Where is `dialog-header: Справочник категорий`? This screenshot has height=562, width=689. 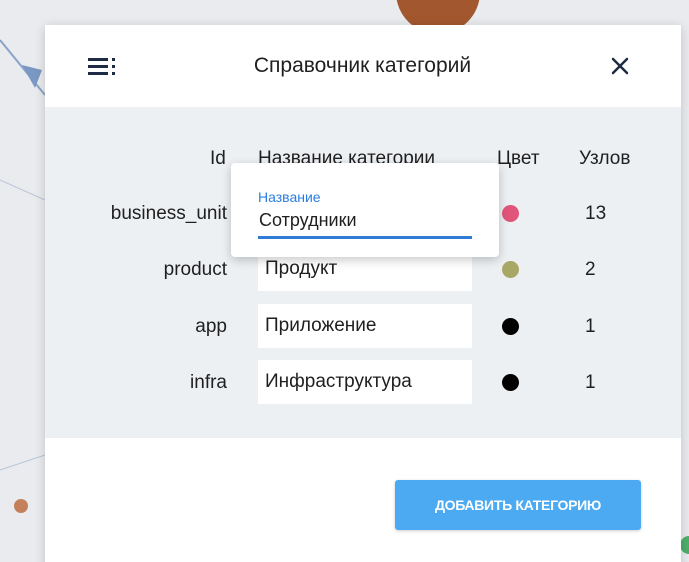
dialog-header: Справочник категорий is located at coordinates (363, 66).